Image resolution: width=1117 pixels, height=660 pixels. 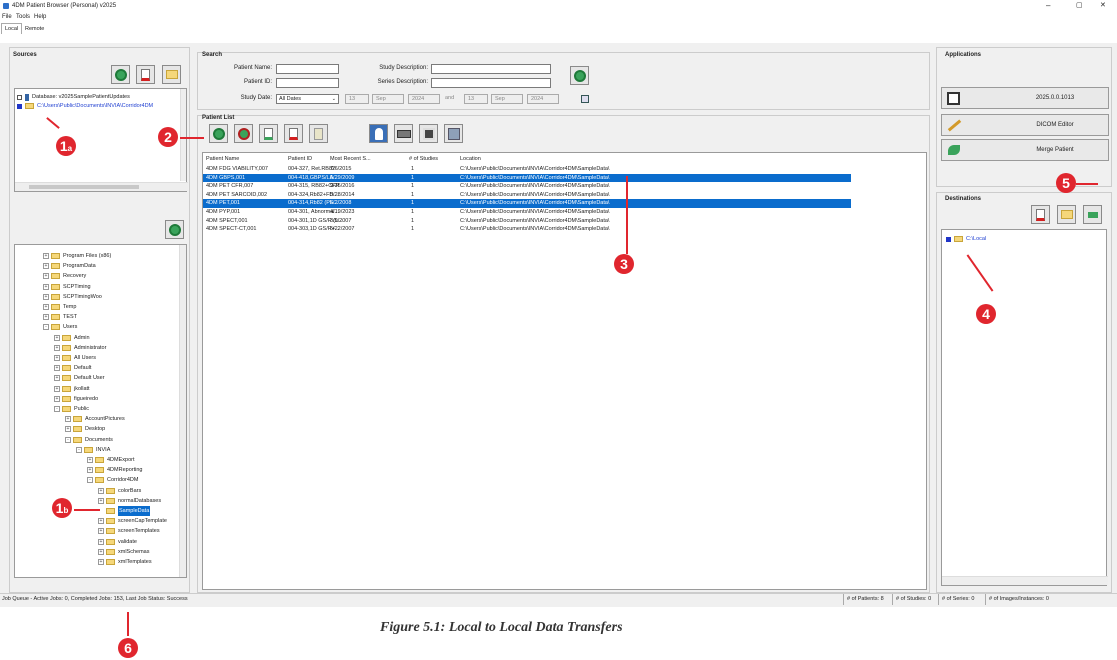 What do you see at coordinates (120, 74) in the screenshot?
I see `refresh-sources-button` at bounding box center [120, 74].